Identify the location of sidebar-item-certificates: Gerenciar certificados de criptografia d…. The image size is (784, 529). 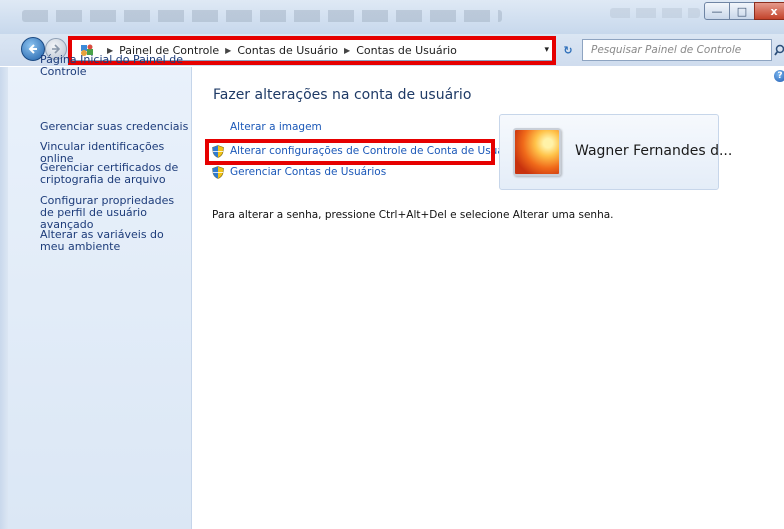
(115, 174).